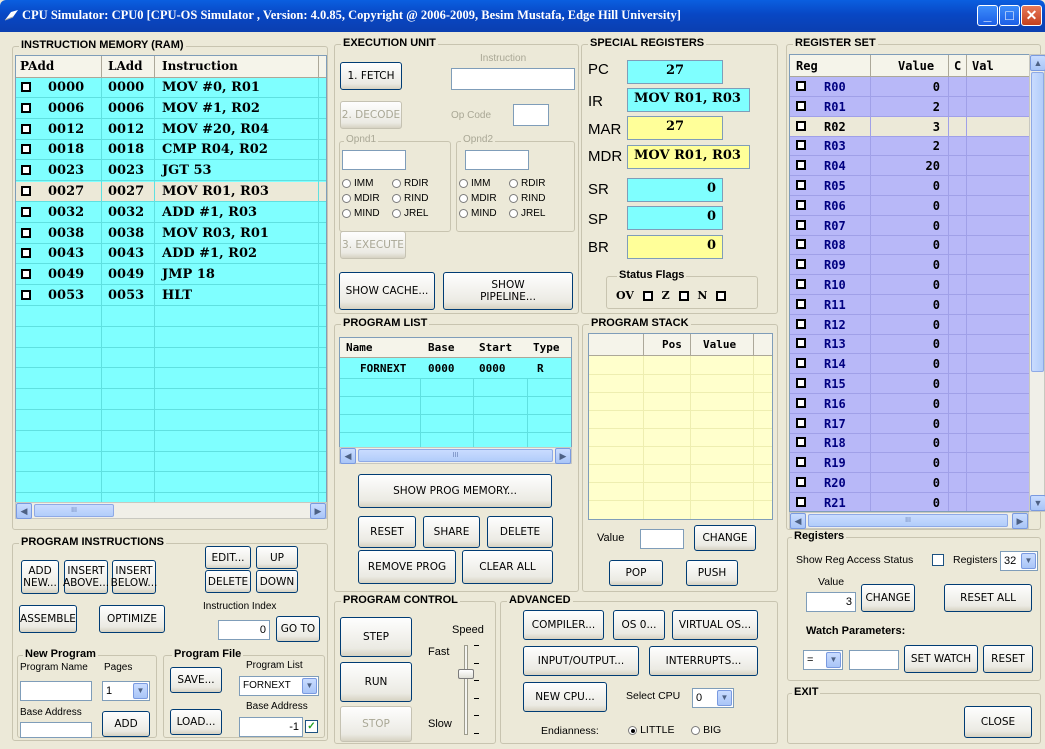 The image size is (1045, 749). What do you see at coordinates (132, 619) in the screenshot?
I see `optimize-button: OPTIMIZE` at bounding box center [132, 619].